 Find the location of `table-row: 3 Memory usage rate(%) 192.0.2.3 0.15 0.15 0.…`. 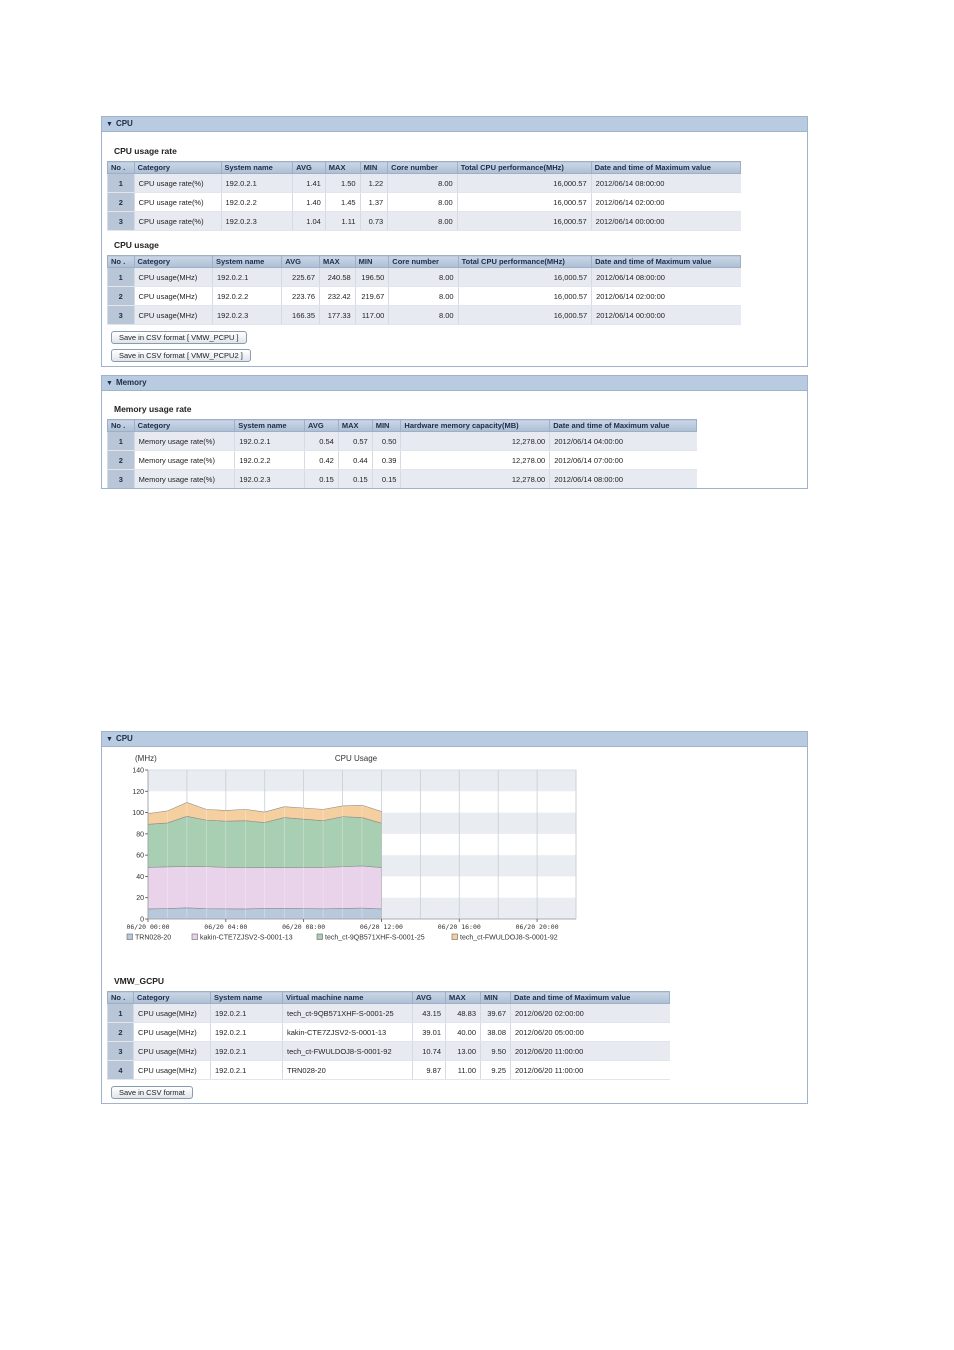

table-row: 3 Memory usage rate(%) 192.0.2.3 0.15 0.15 0.… is located at coordinates (402, 478).